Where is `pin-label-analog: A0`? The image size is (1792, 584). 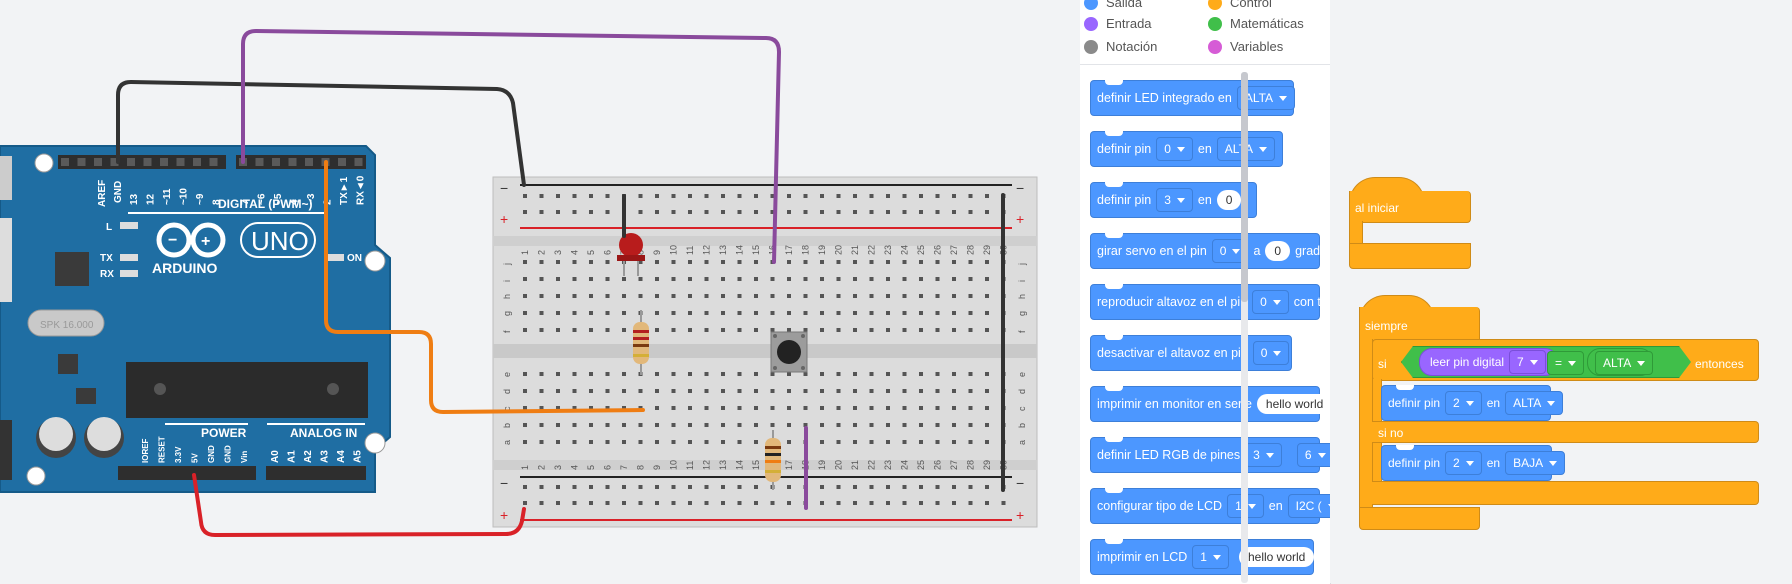 pin-label-analog: A0 is located at coordinates (275, 456).